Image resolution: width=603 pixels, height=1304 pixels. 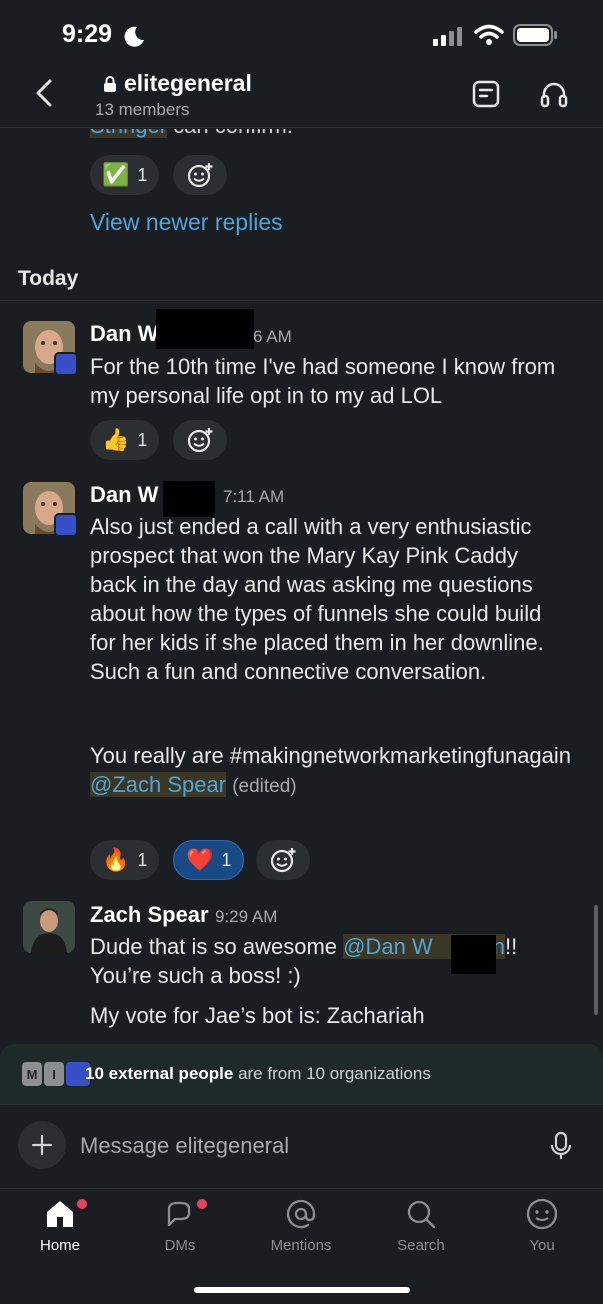 What do you see at coordinates (301, 282) in the screenshot?
I see `day-divider: Today` at bounding box center [301, 282].